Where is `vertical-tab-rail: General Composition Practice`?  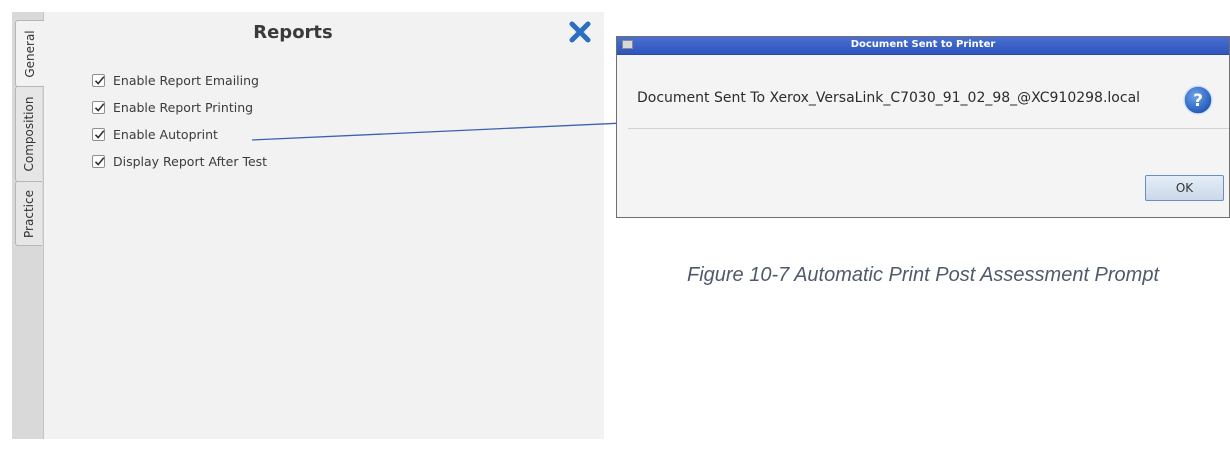
vertical-tab-rail: General Composition Practice is located at coordinates (28, 225).